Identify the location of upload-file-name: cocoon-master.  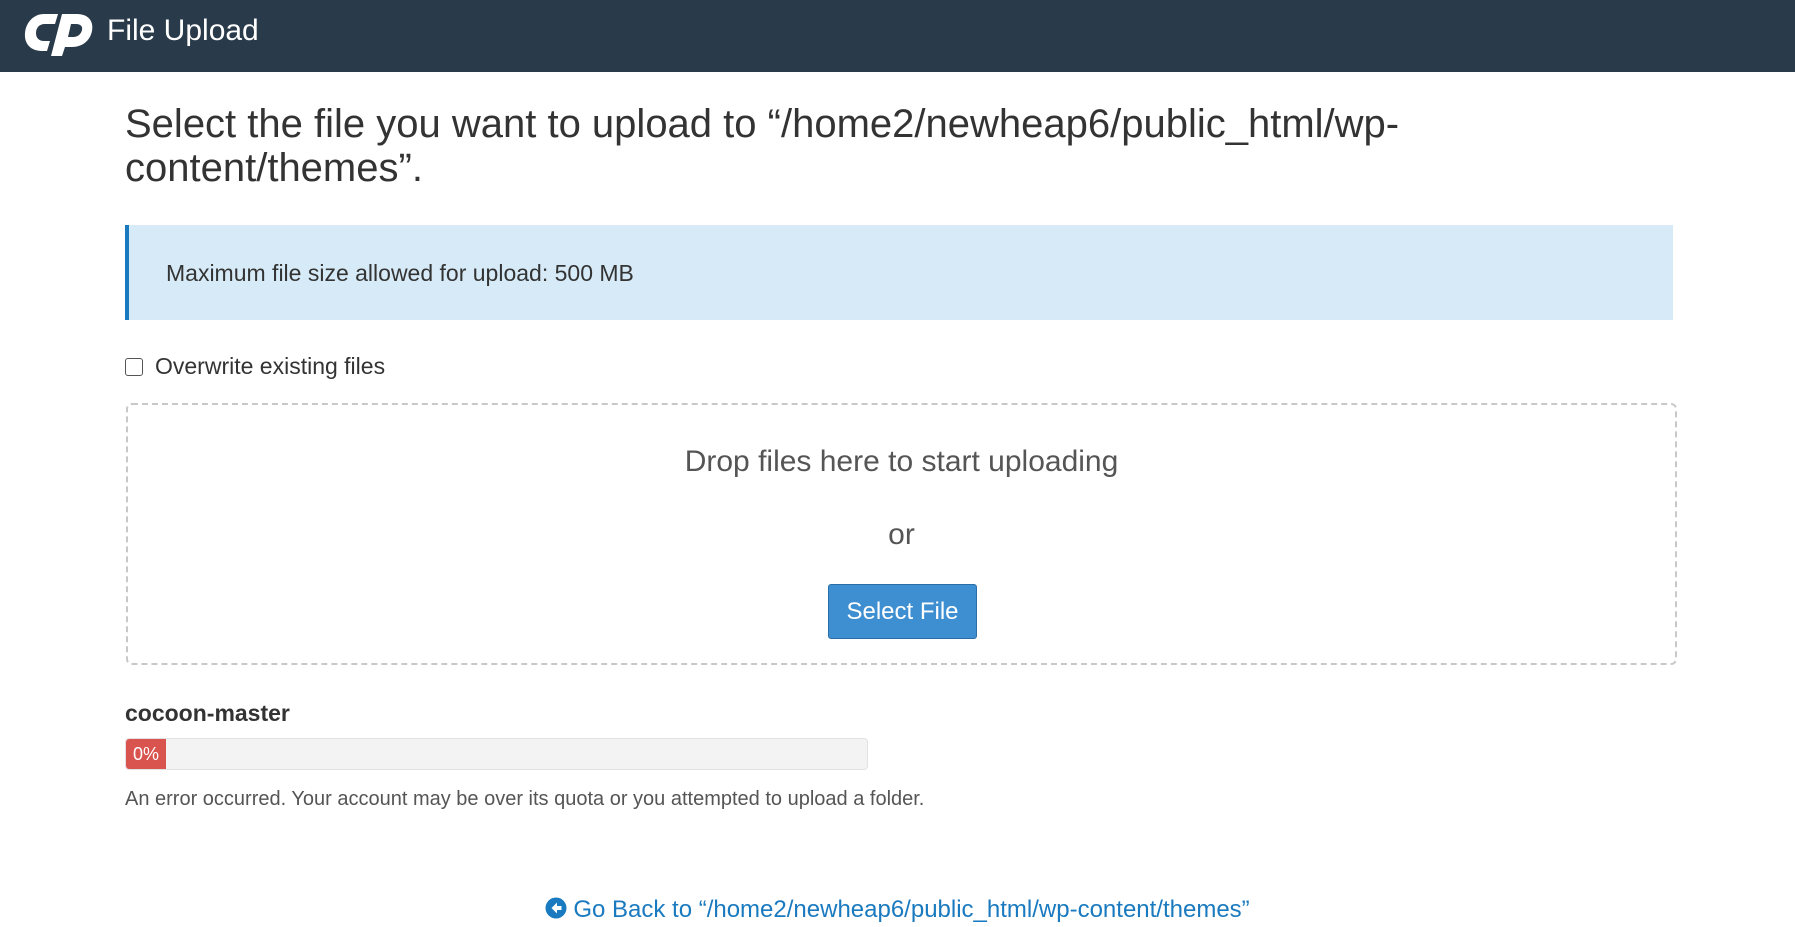
(207, 713).